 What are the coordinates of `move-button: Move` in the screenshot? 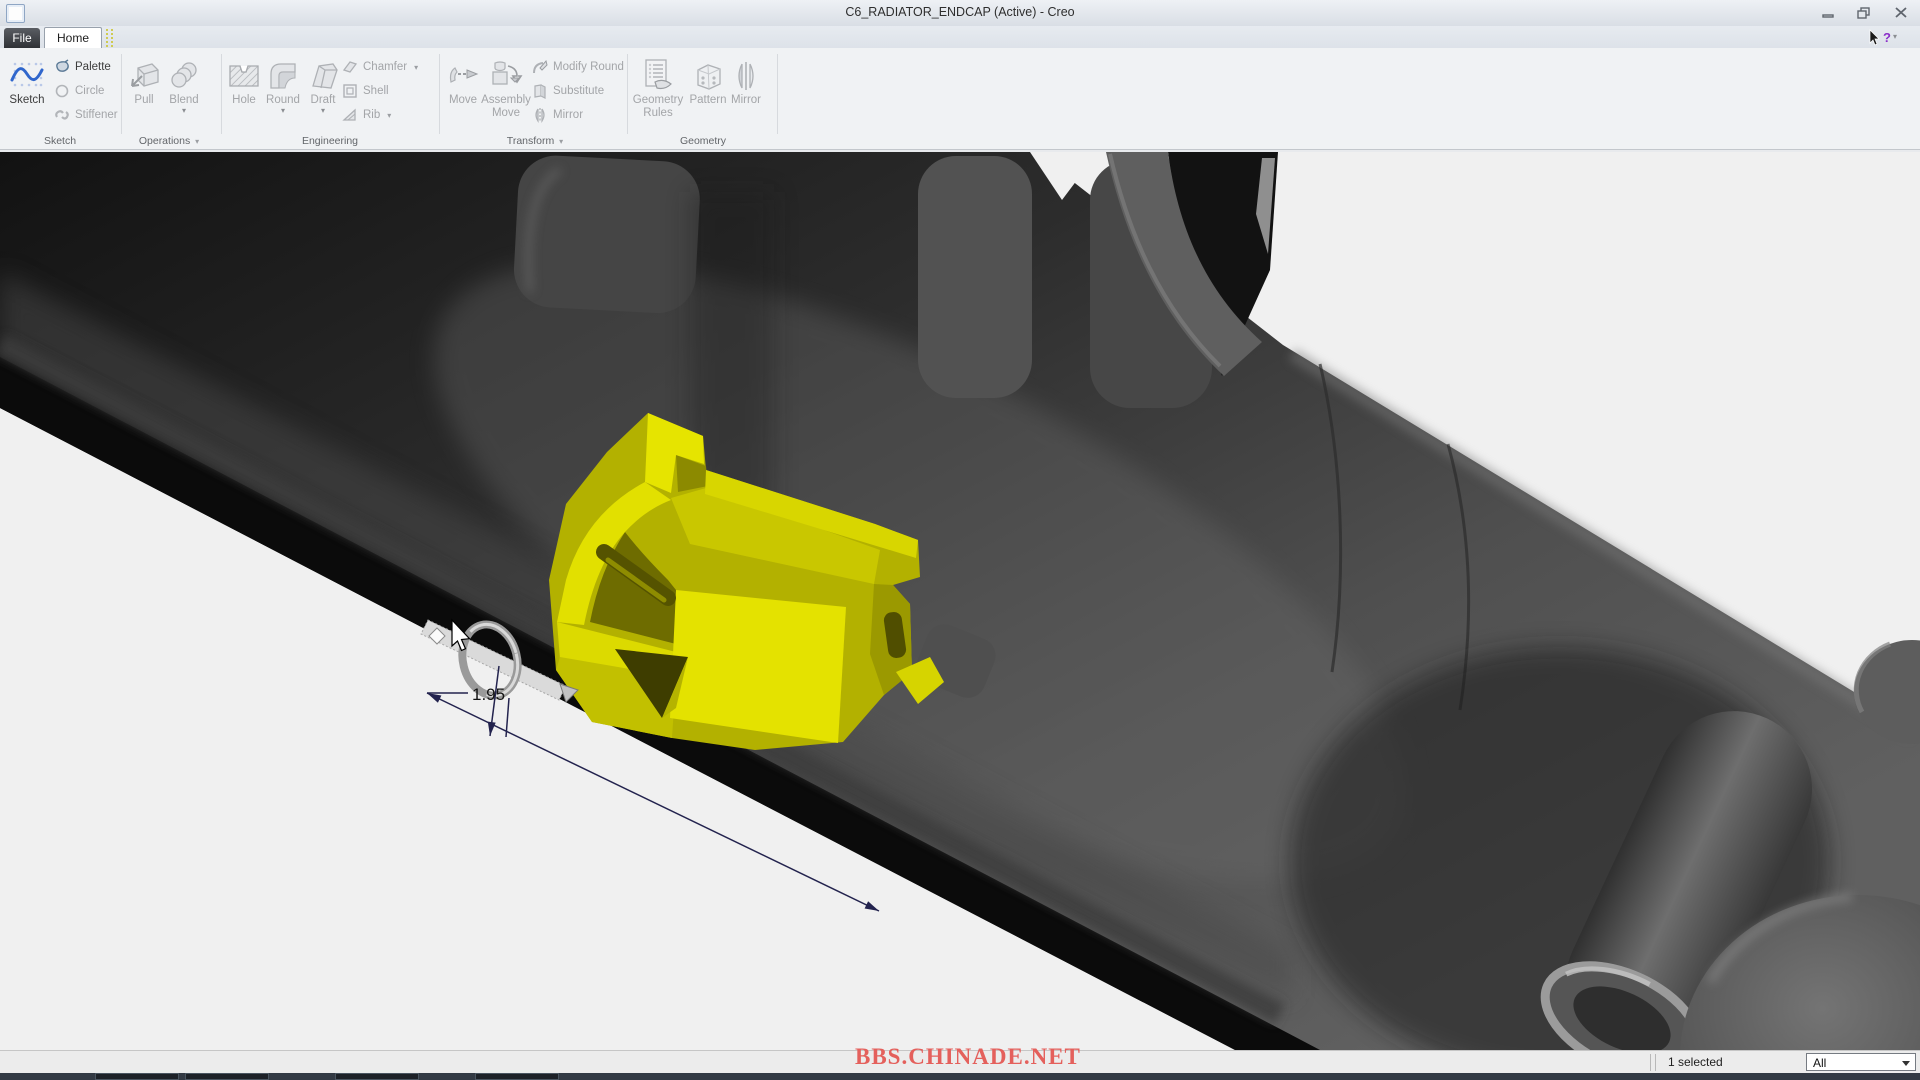 It's located at (463, 79).